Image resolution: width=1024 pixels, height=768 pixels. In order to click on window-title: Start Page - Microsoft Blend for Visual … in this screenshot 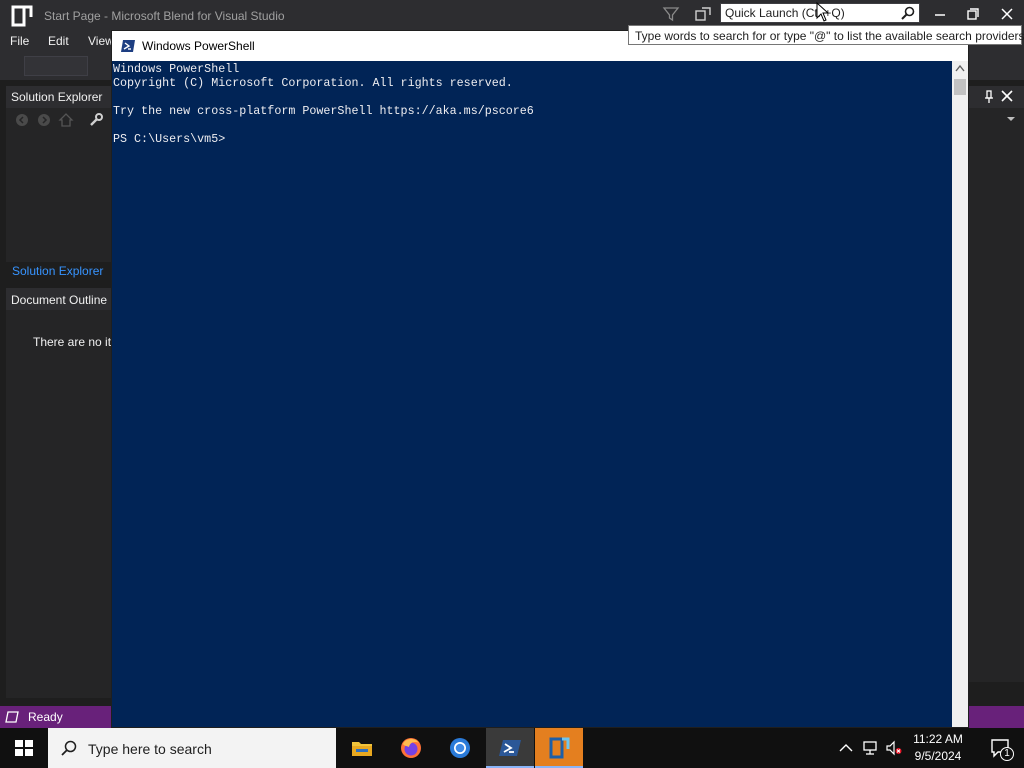, I will do `click(164, 16)`.